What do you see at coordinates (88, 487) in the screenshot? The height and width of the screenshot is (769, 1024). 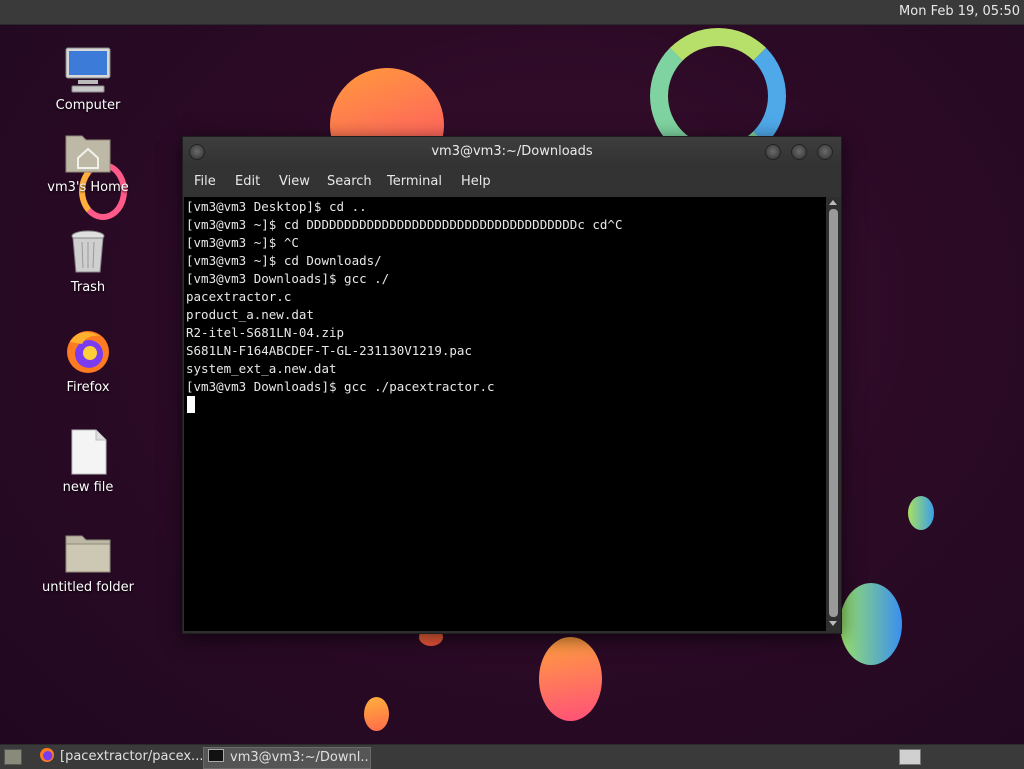 I see `desktop-icon-label: new file` at bounding box center [88, 487].